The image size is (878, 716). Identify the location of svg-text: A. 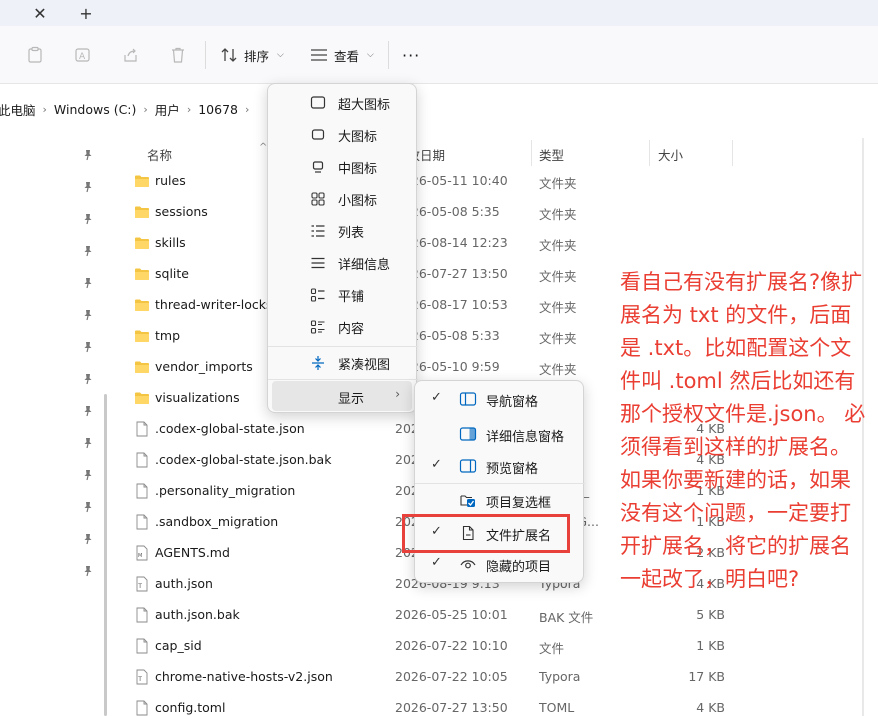
(82, 57).